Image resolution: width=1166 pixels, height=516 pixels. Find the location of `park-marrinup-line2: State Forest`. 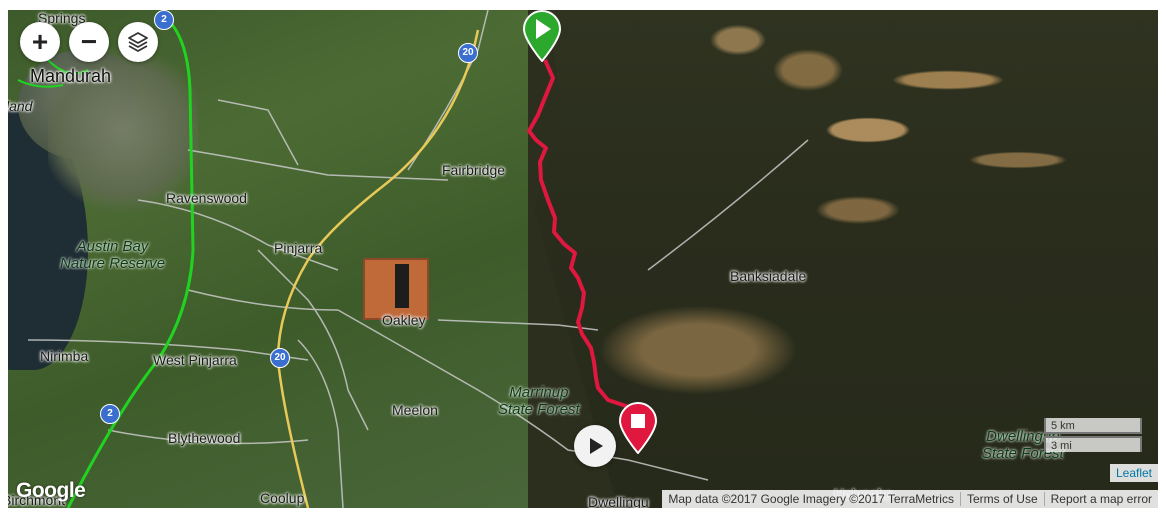

park-marrinup-line2: State Forest is located at coordinates (539, 409).